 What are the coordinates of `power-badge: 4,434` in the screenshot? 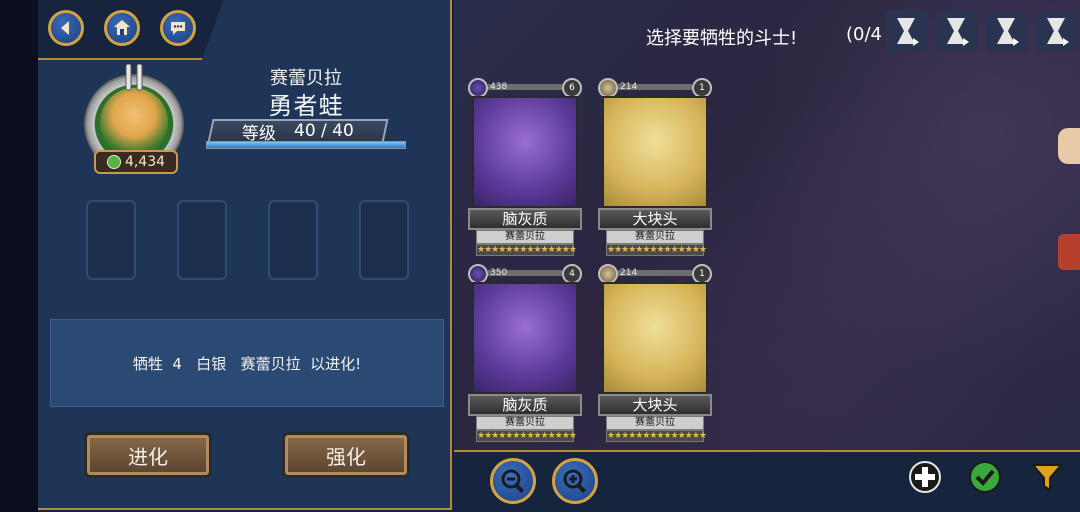 It's located at (136, 162).